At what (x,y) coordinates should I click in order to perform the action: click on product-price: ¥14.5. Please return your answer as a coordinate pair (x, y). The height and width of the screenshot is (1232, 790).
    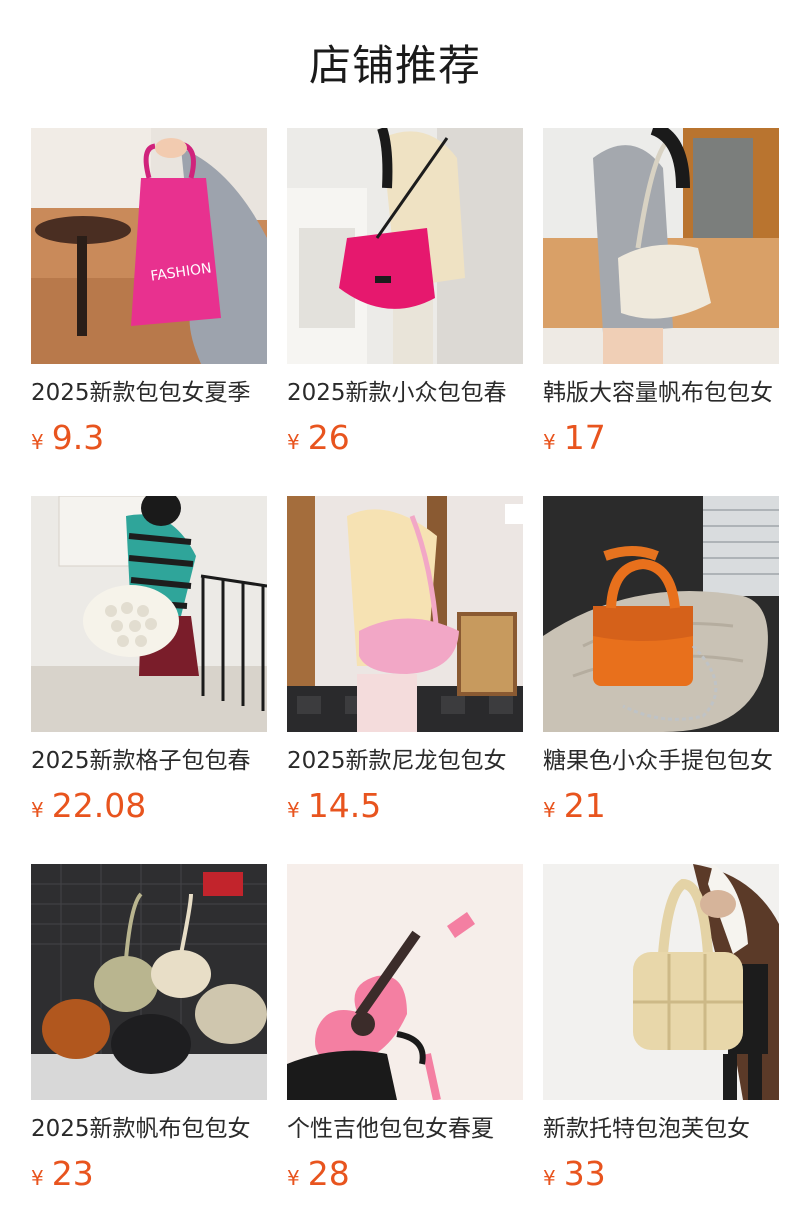
    Looking at the image, I should click on (405, 806).